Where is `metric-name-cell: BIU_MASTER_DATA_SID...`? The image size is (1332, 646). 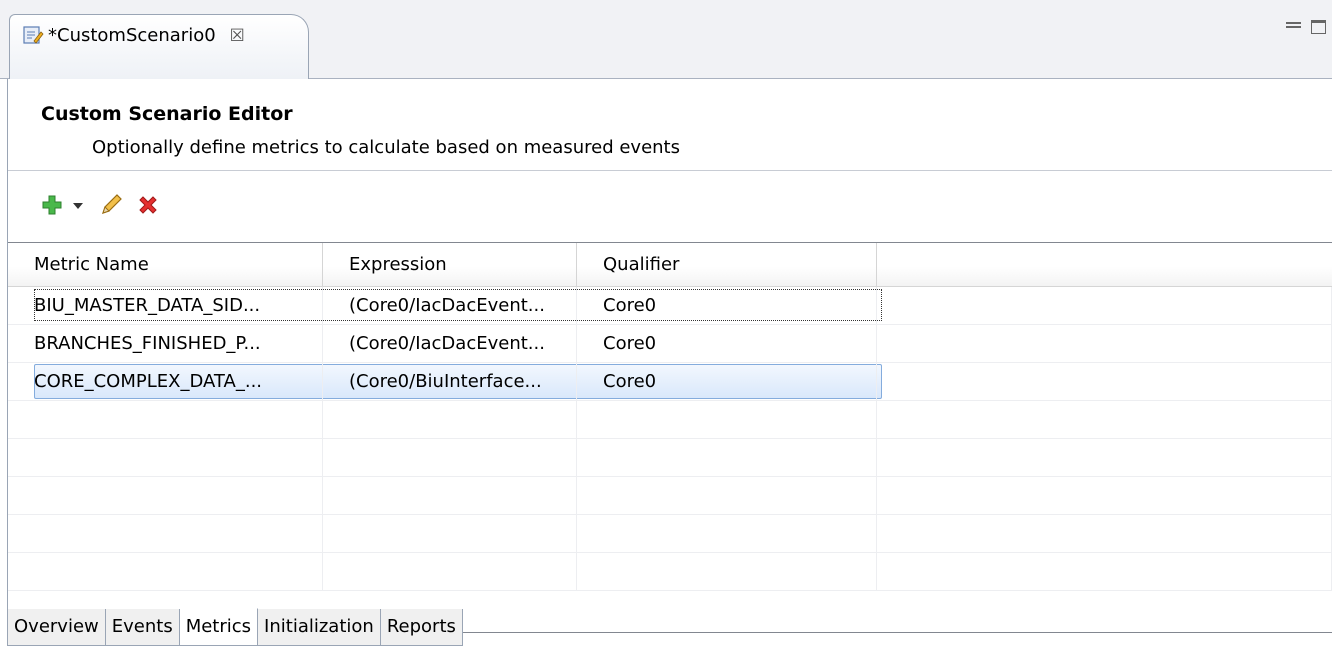
metric-name-cell: BIU_MASTER_DATA_SID... is located at coordinates (165, 305).